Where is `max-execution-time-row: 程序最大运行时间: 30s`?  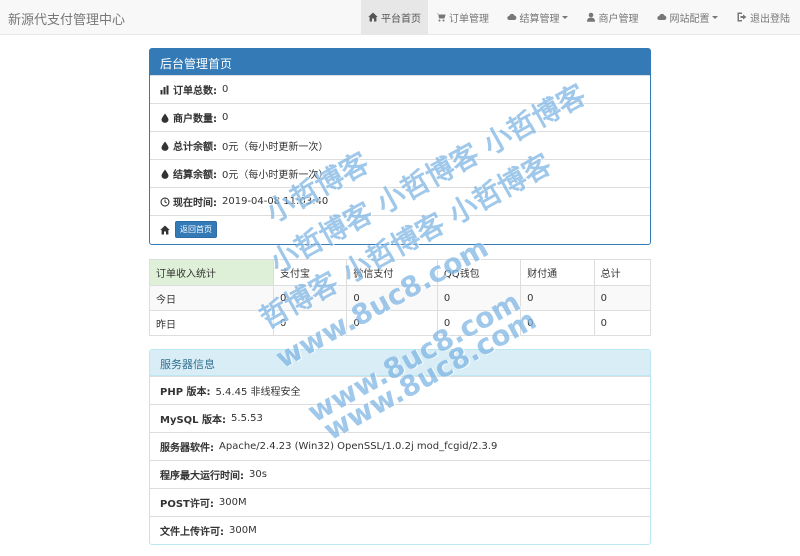 max-execution-time-row: 程序最大运行时间: 30s is located at coordinates (400, 474).